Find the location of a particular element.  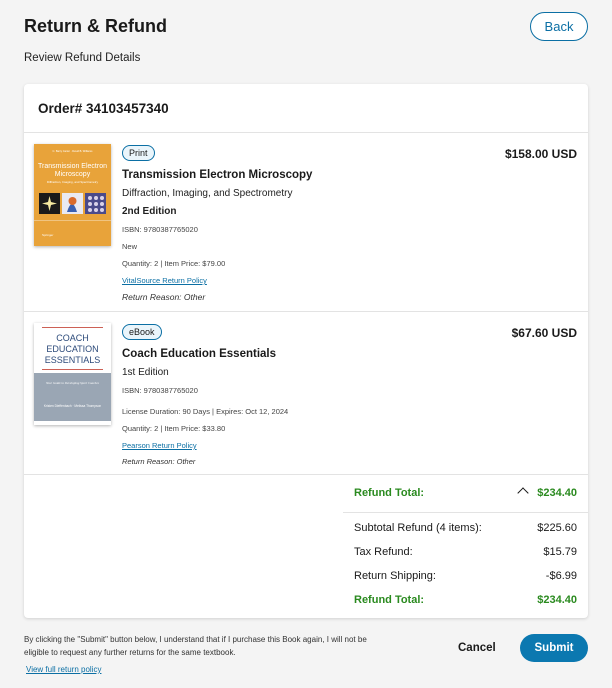

cover-authors: C. Barry Carter · David B. Williams is located at coordinates (73, 151).